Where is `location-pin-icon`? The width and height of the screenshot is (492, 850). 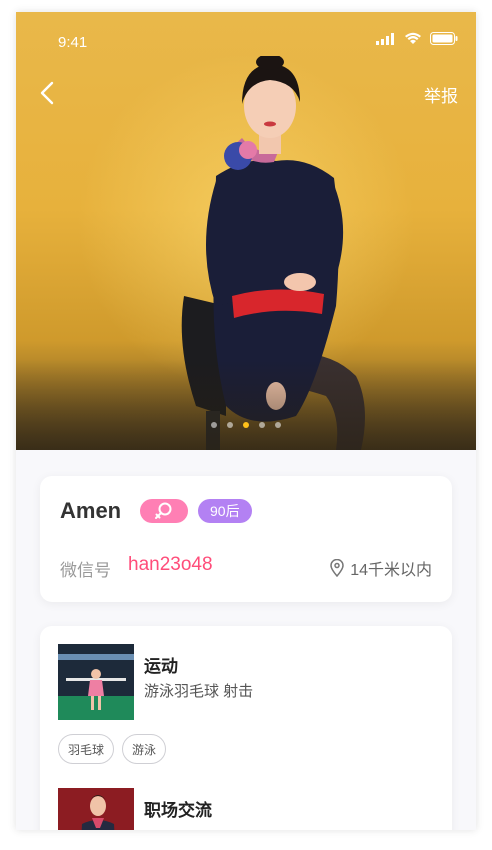 location-pin-icon is located at coordinates (337, 568).